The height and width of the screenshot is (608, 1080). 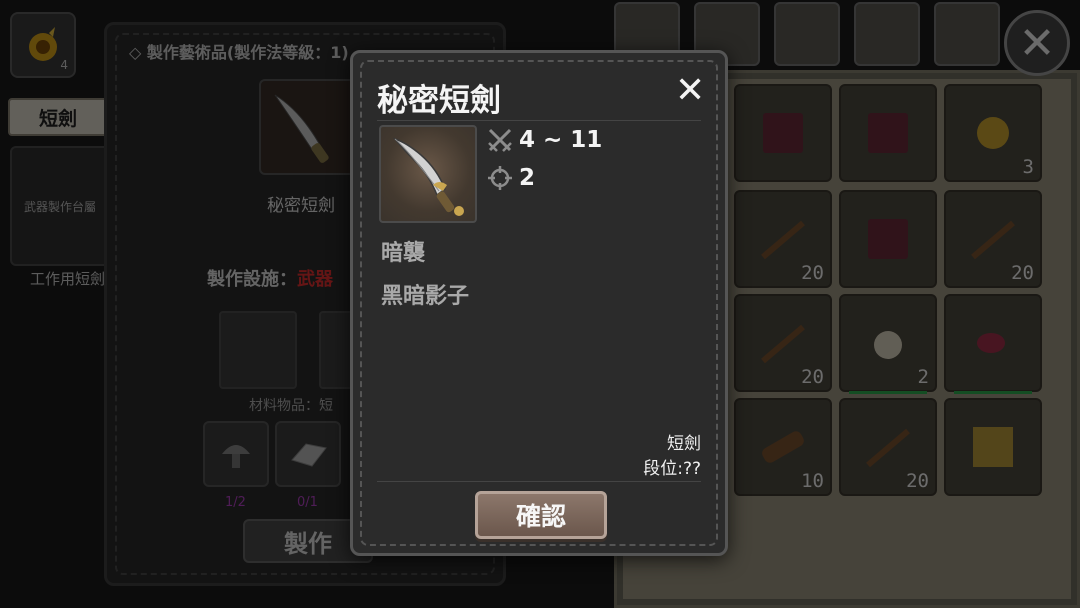 What do you see at coordinates (967, 34) in the screenshot?
I see `inventory-tab-horse` at bounding box center [967, 34].